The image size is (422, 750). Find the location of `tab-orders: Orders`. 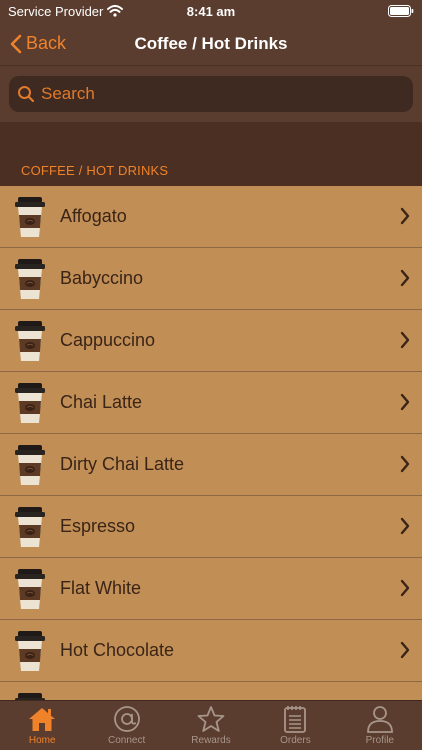

tab-orders: Orders is located at coordinates (295, 725).